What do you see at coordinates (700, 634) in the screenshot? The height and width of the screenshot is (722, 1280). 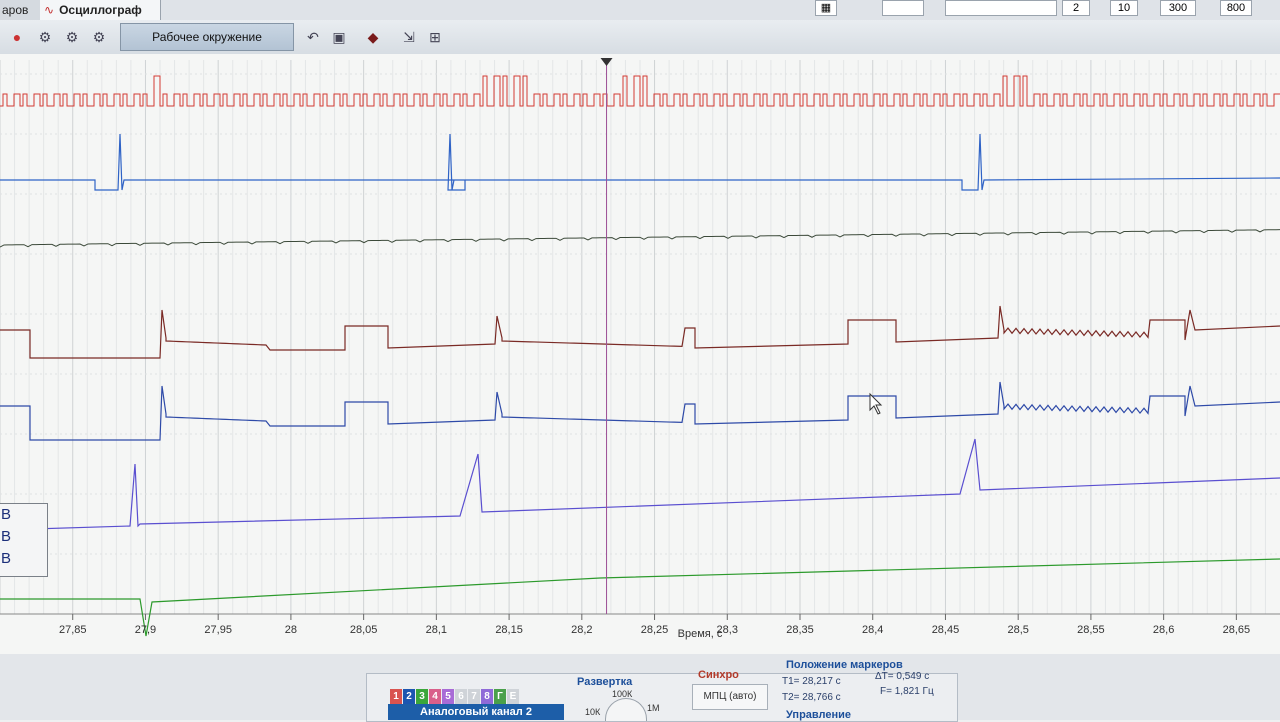 I see `time-axis-label: Время, с` at bounding box center [700, 634].